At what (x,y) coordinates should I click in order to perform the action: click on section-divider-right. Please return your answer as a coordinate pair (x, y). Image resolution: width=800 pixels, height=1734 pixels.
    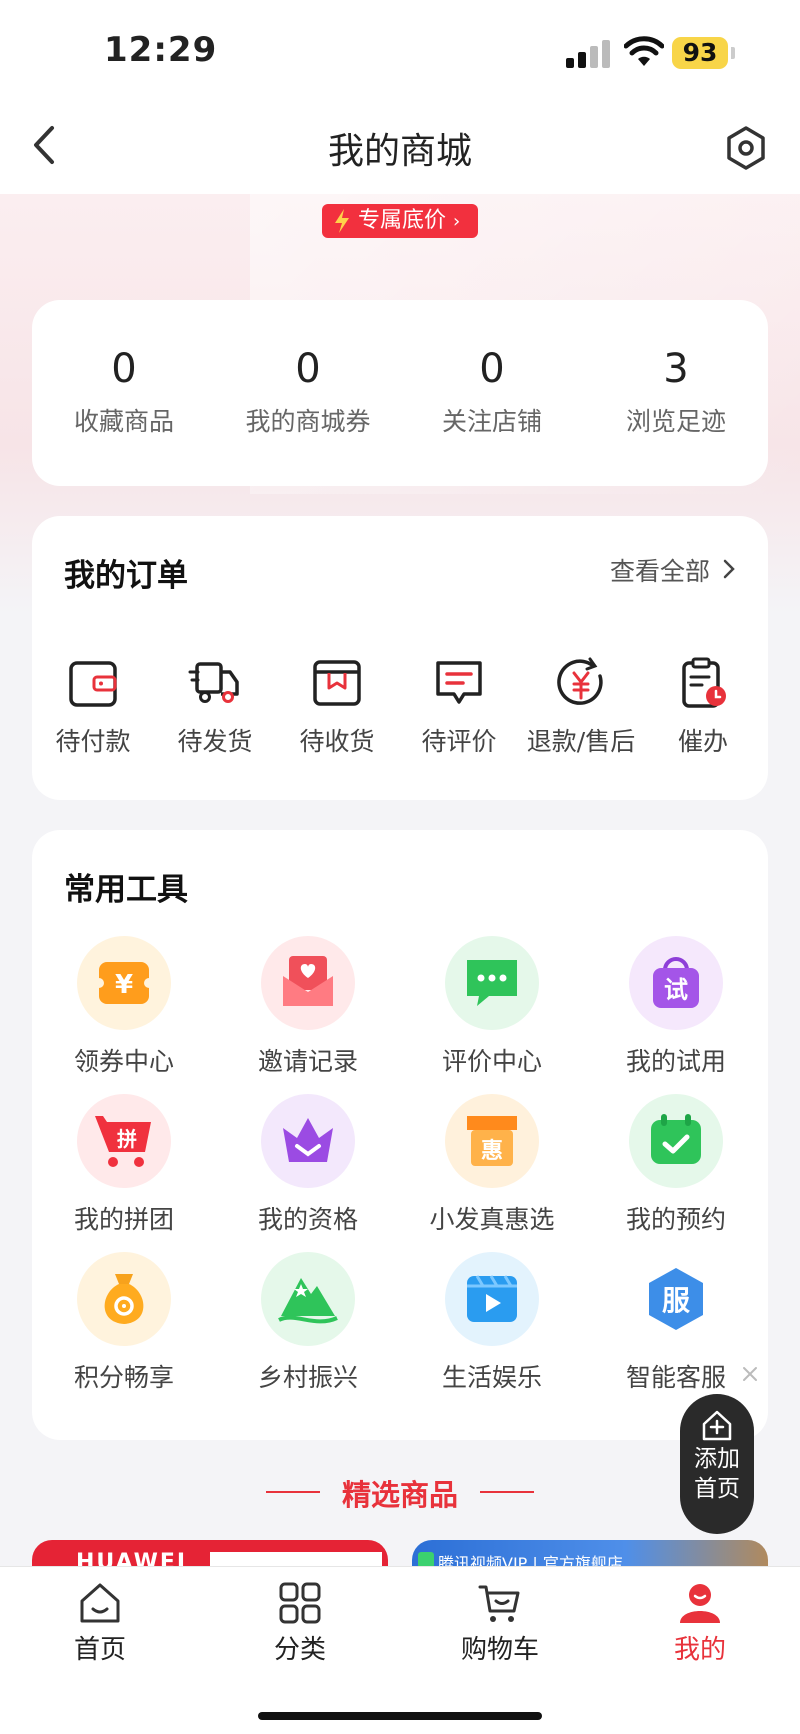
    Looking at the image, I should click on (507, 1492).